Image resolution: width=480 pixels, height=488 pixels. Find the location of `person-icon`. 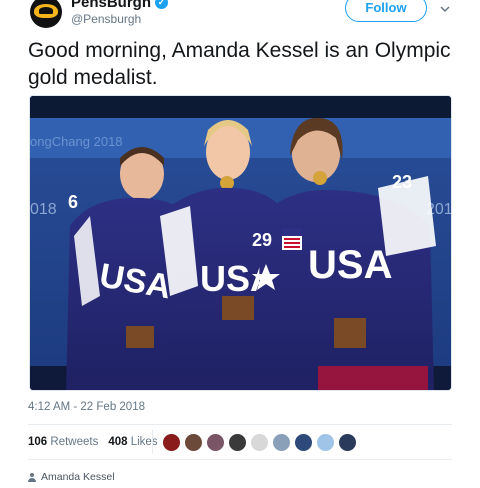

person-icon is located at coordinates (32, 477).